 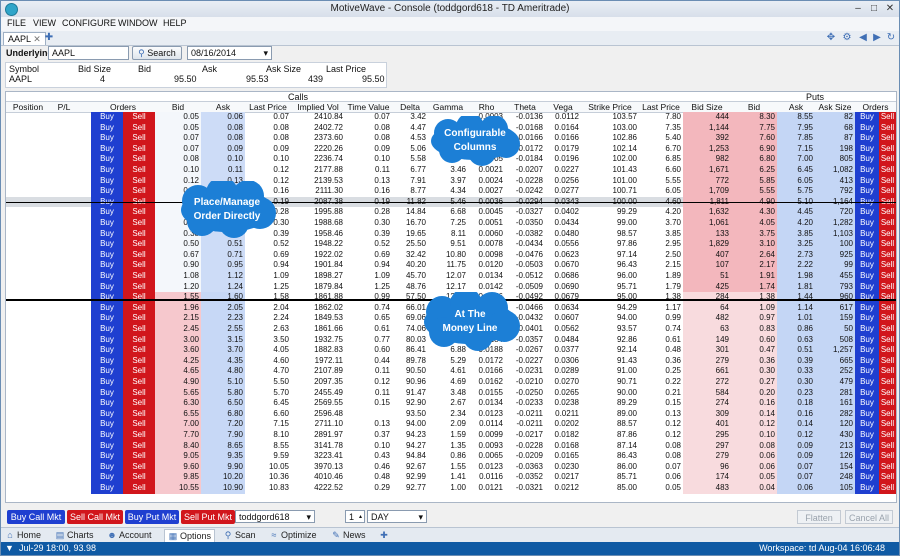 What do you see at coordinates (178, 297) in the screenshot?
I see `chain-cell: 1.55` at bounding box center [178, 297].